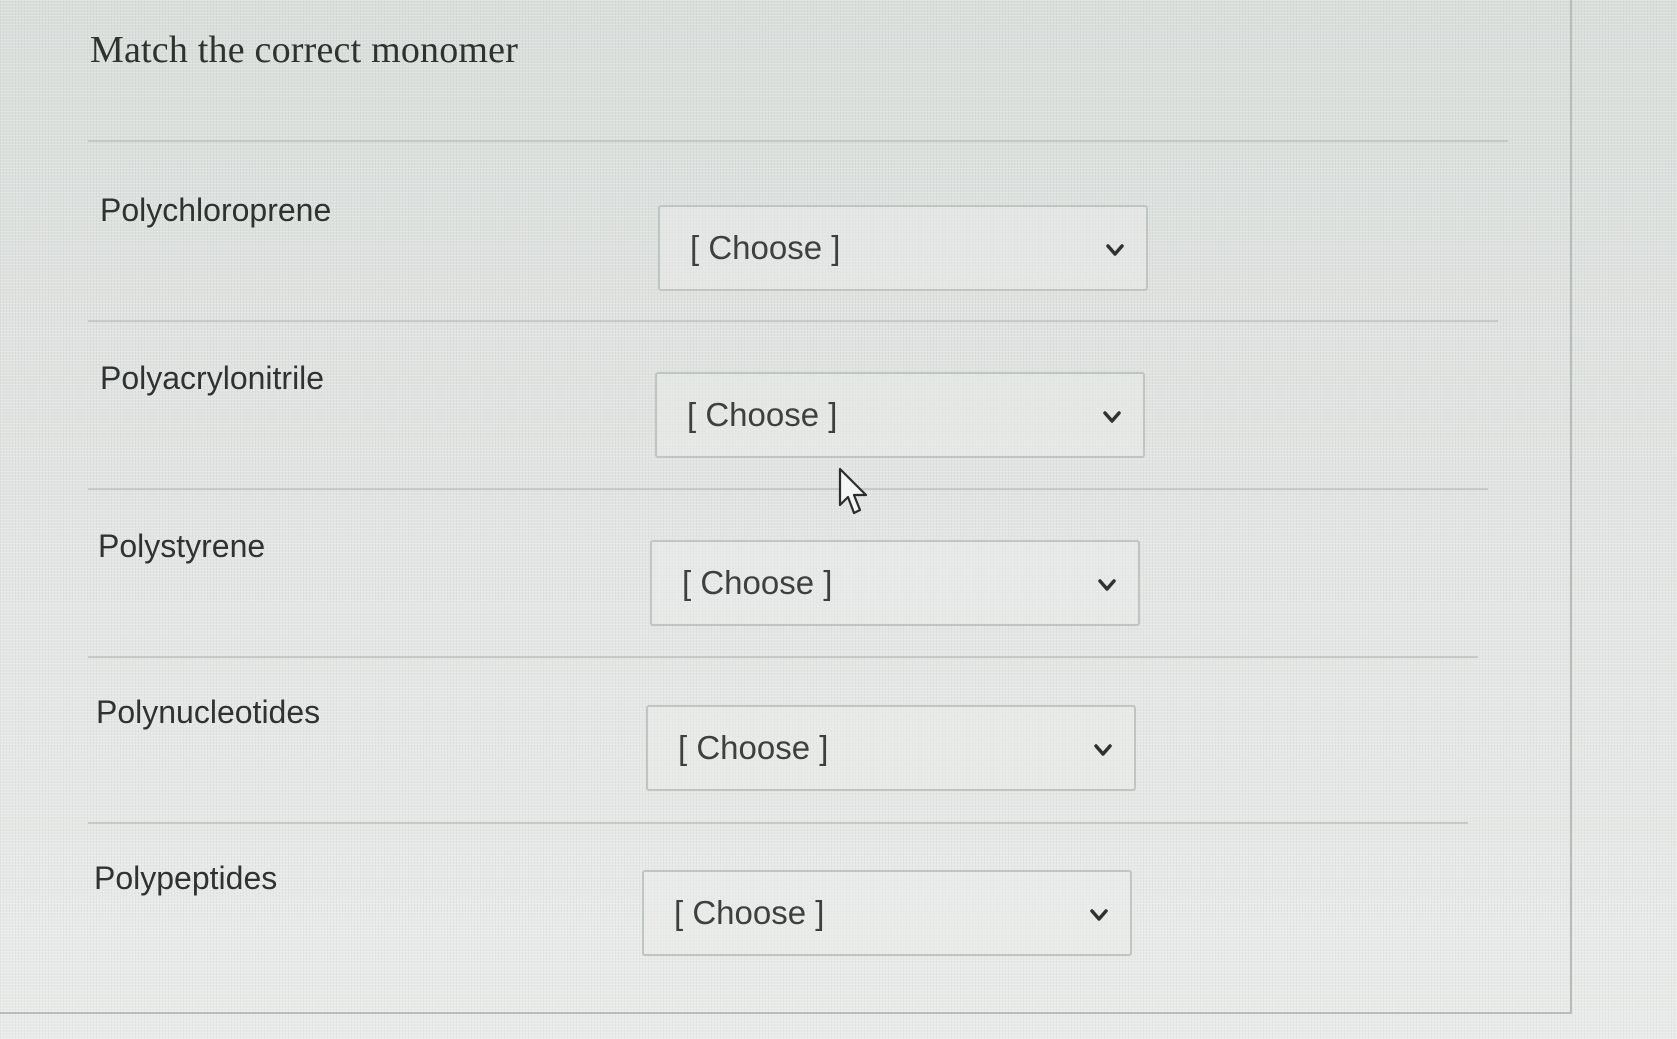  Describe the element at coordinates (182, 546) in the screenshot. I see `row-label-polystyrene: Polystyrene` at that location.